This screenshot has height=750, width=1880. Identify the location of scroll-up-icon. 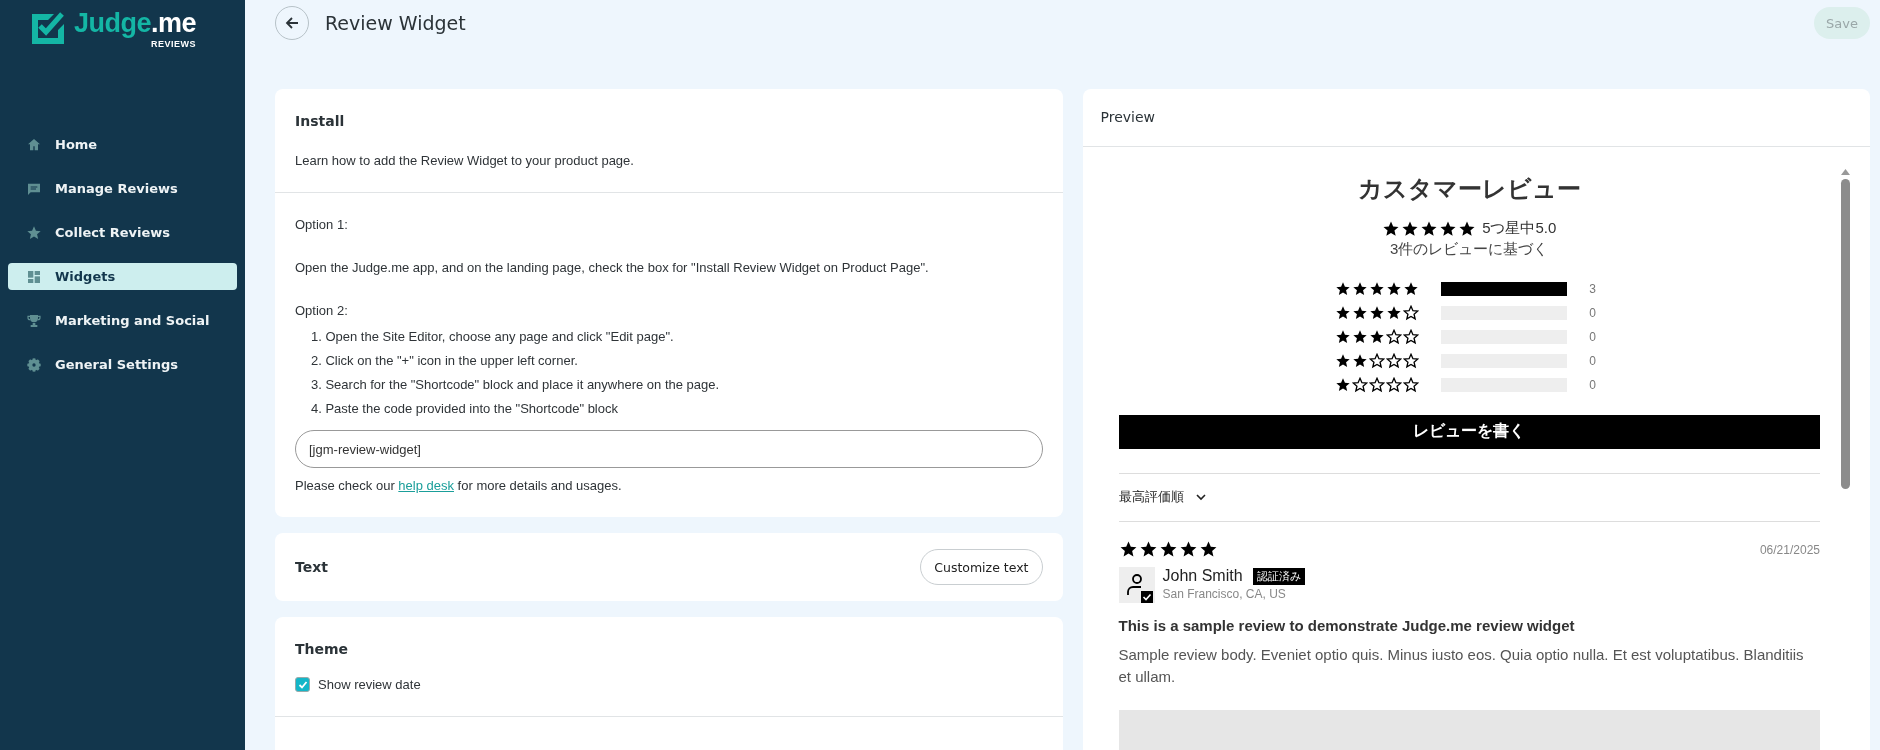
(1845, 172).